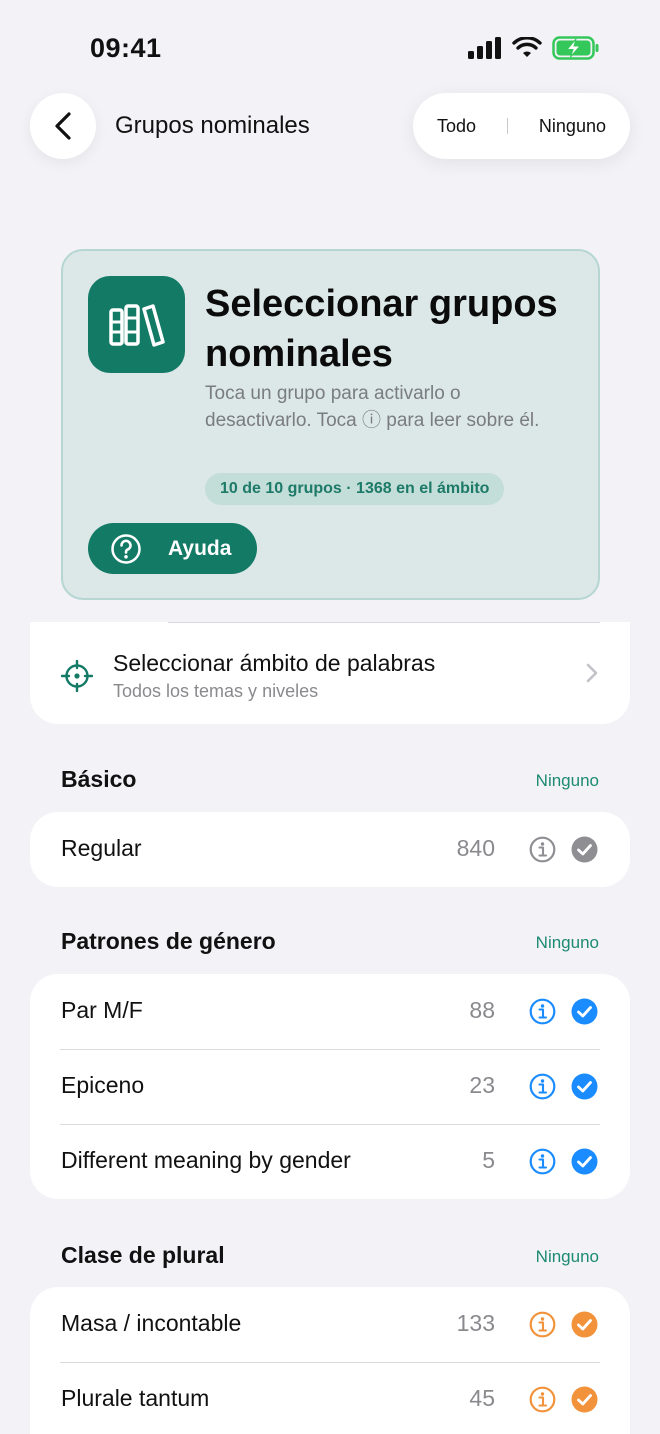 This screenshot has width=660, height=1434. I want to click on scope-divider, so click(384, 622).